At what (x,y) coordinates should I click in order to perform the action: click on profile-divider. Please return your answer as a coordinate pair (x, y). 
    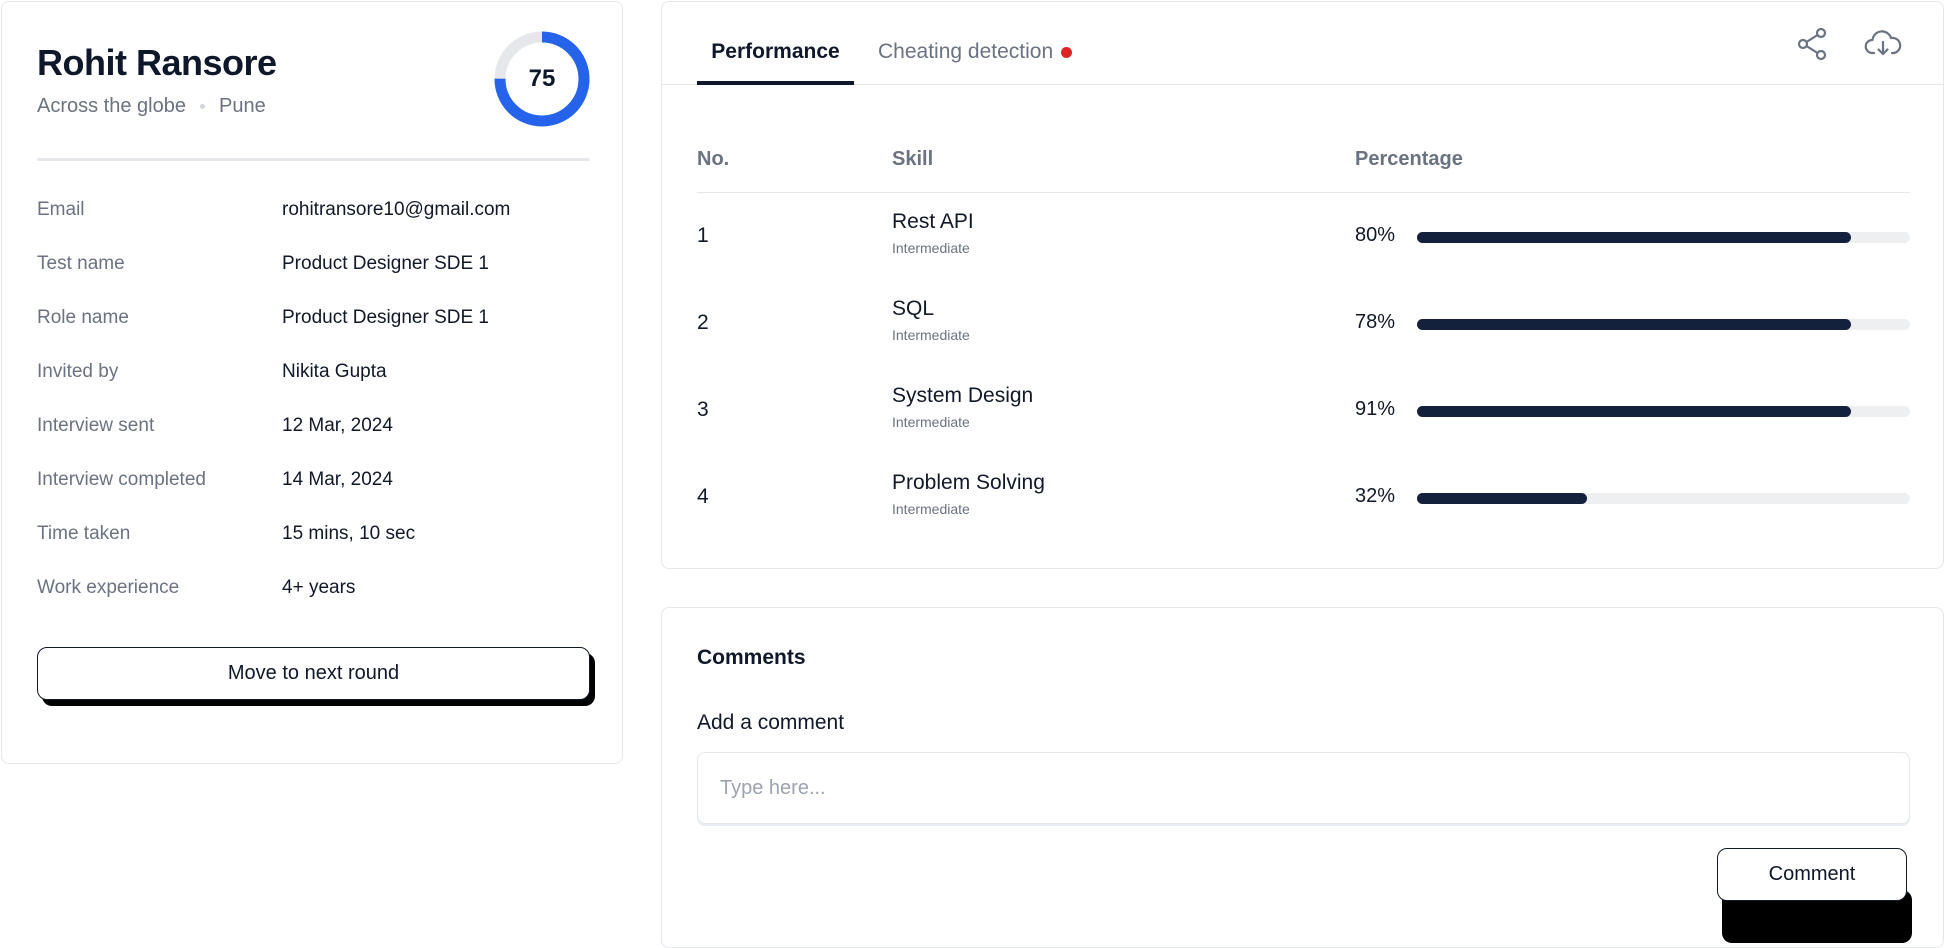
    Looking at the image, I should click on (313, 159).